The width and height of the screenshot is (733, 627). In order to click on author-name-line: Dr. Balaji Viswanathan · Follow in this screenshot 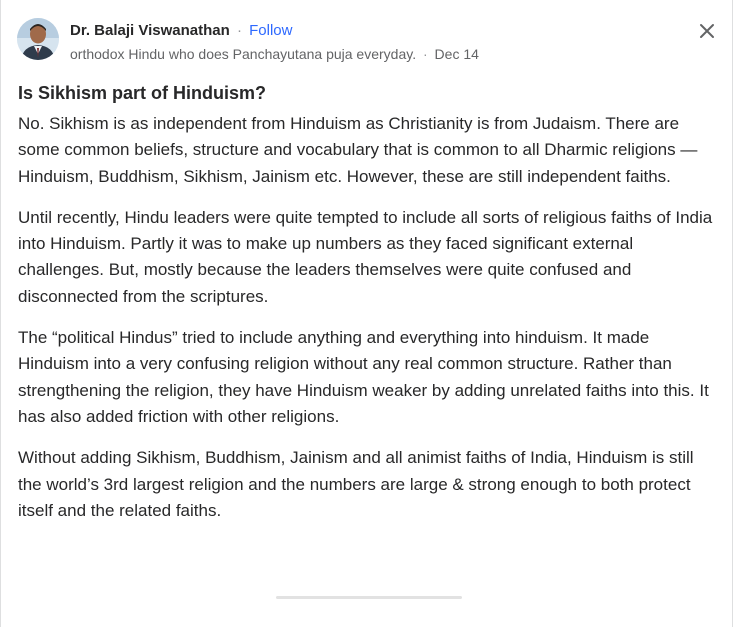, I will do `click(274, 31)`.